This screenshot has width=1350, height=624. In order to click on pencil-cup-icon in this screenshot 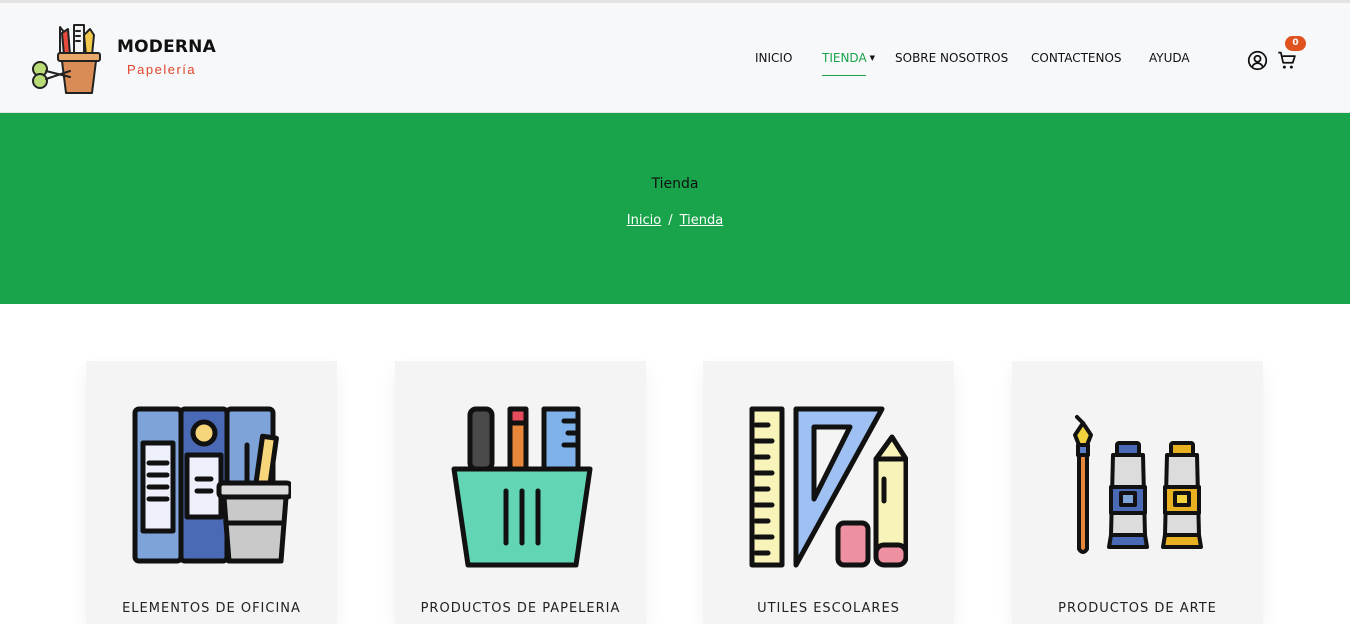, I will do `click(522, 487)`.